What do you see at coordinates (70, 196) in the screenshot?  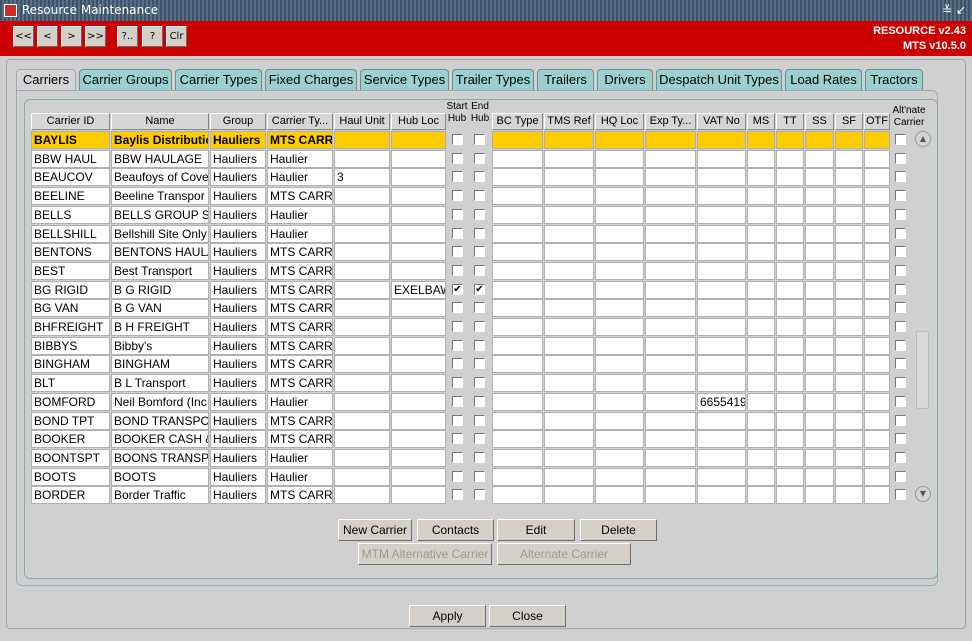 I see `carrier-id-cell: BEELINE` at bounding box center [70, 196].